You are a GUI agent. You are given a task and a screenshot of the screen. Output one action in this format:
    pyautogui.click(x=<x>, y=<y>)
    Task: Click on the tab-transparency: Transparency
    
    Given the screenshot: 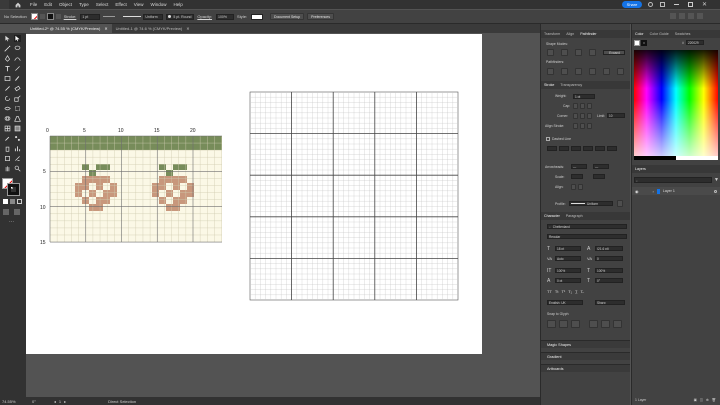 What is the action you would take?
    pyautogui.click(x=571, y=85)
    